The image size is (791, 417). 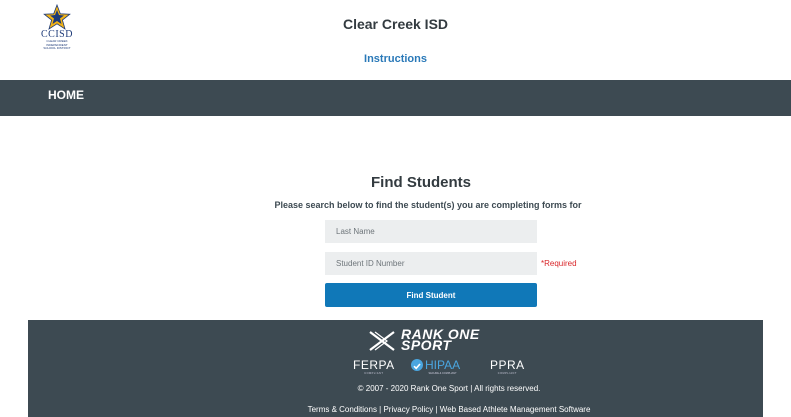 What do you see at coordinates (342, 409) in the screenshot?
I see `terms-link: Terms & Conditions` at bounding box center [342, 409].